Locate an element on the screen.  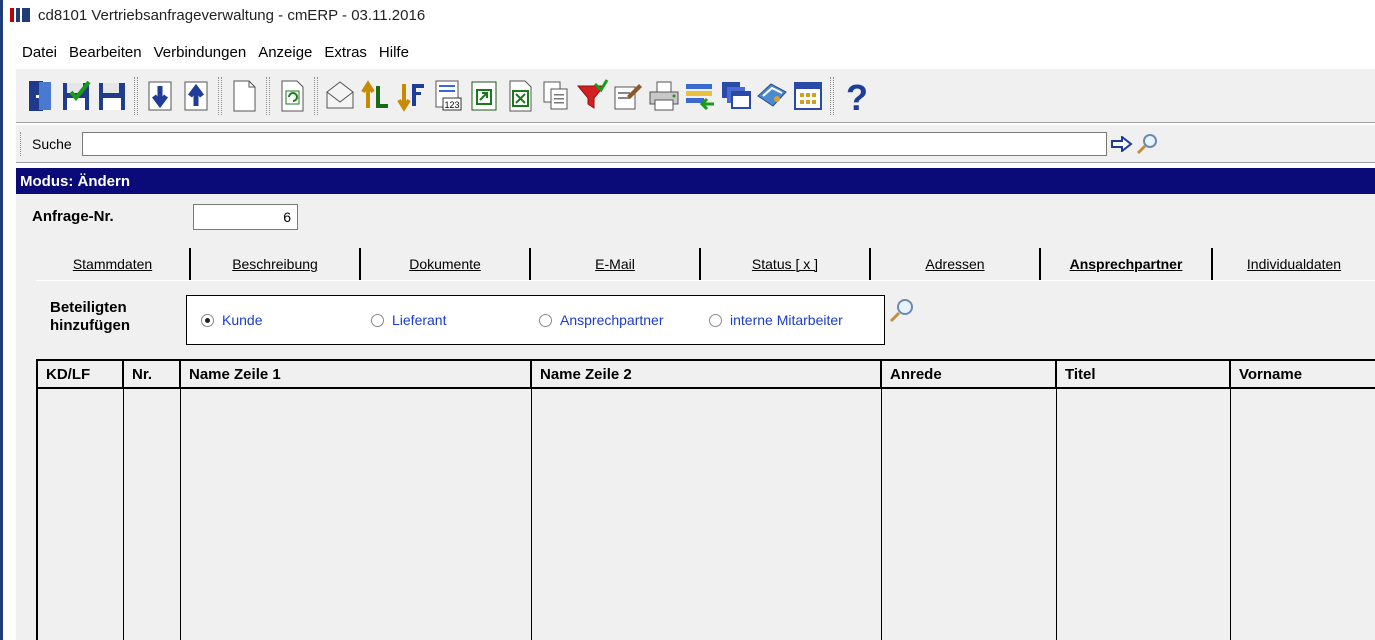
column-header-titel: Titel is located at coordinates (1144, 374).